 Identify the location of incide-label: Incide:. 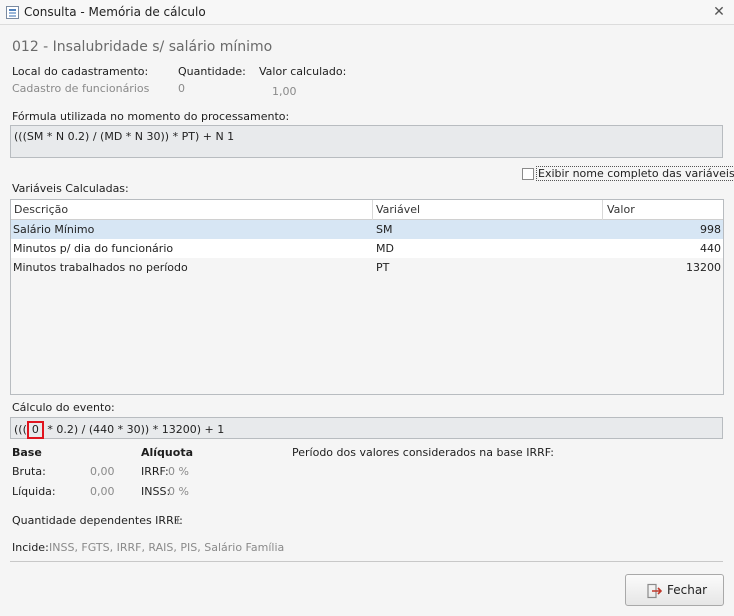
(30, 547).